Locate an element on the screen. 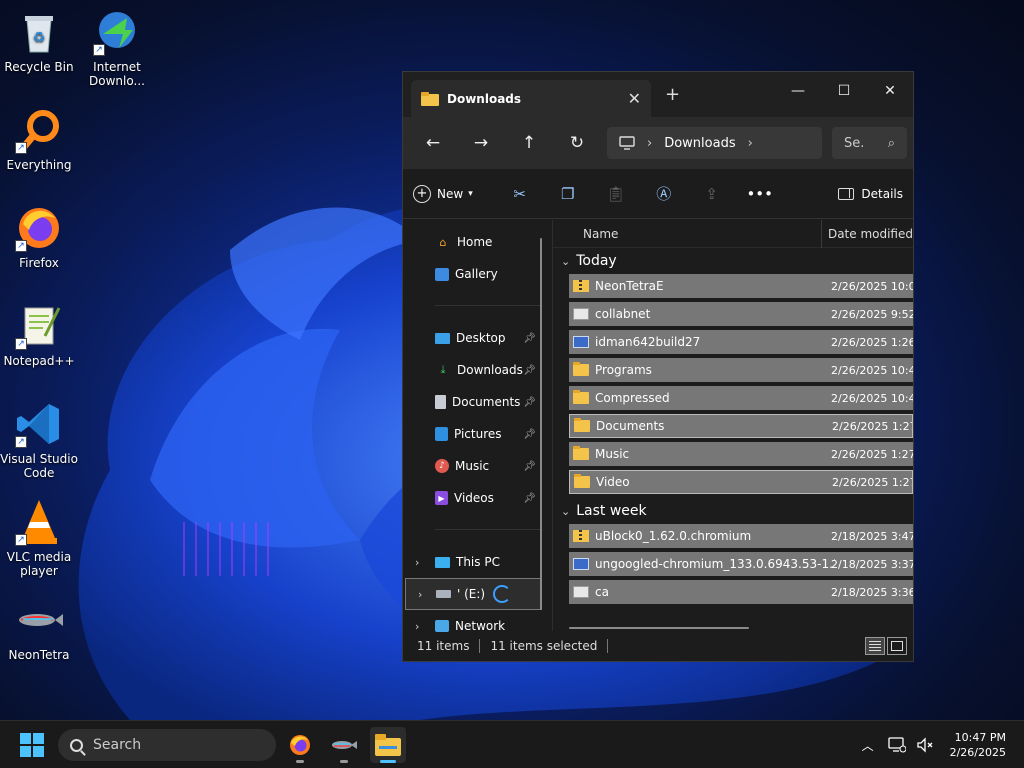 The width and height of the screenshot is (1024, 768). rename-button: Ⓐ is located at coordinates (664, 194).